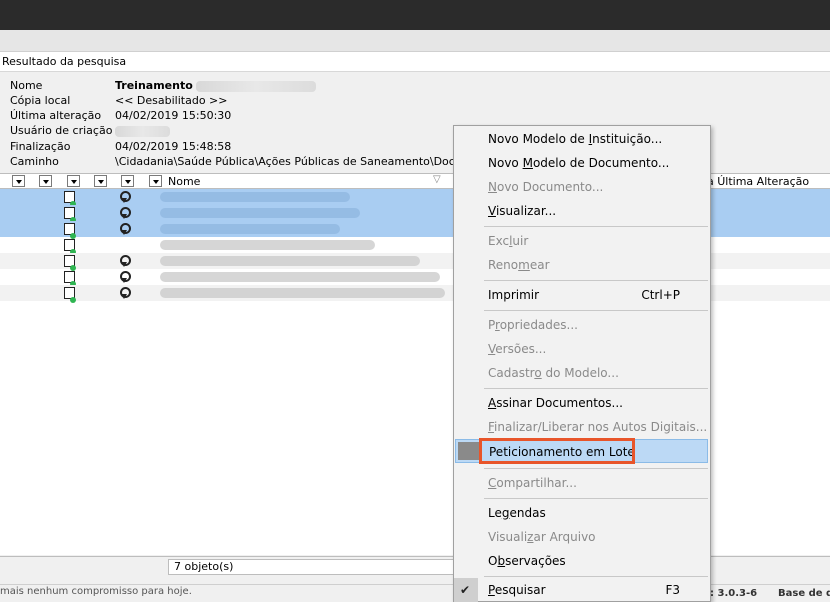 The width and height of the screenshot is (830, 602). What do you see at coordinates (542, 537) in the screenshot?
I see `menu-item-view-file: Visualizar Arquivo` at bounding box center [542, 537].